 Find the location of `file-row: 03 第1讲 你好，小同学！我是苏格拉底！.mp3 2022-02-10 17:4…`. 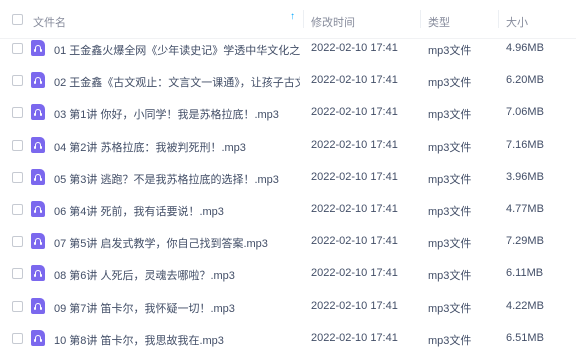

file-row: 03 第1讲 你好，小同学！我是苏格拉底！.mp3 2022-02-10 17:4… is located at coordinates (288, 112).